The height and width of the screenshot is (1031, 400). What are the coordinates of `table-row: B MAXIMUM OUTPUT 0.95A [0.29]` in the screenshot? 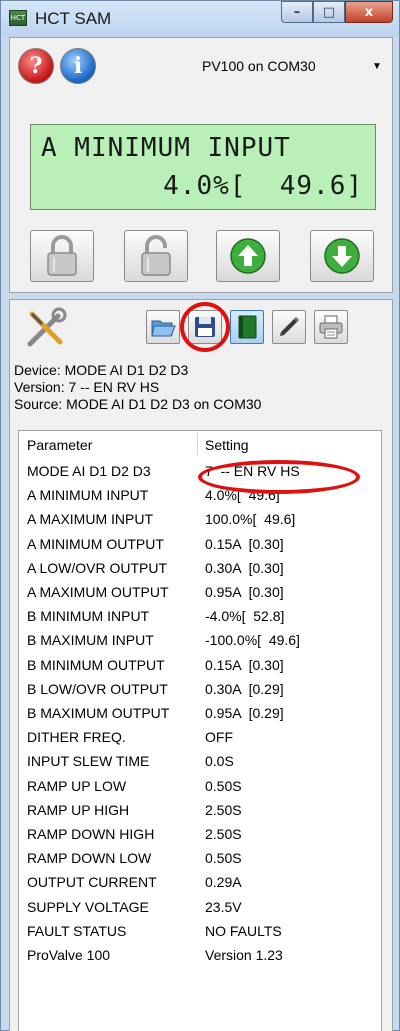 It's located at (200, 713).